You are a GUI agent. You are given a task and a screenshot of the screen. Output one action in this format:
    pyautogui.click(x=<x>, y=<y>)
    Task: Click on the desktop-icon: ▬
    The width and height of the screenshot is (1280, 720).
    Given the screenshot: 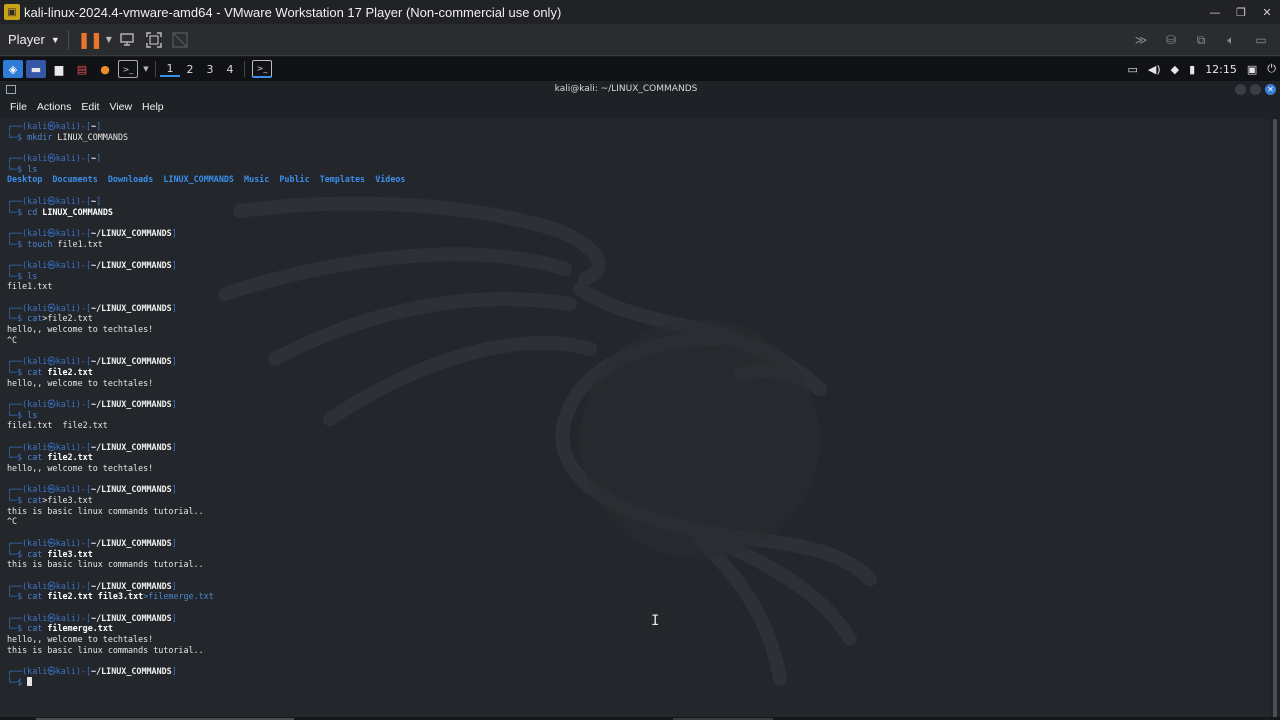 What is the action you would take?
    pyautogui.click(x=36, y=69)
    